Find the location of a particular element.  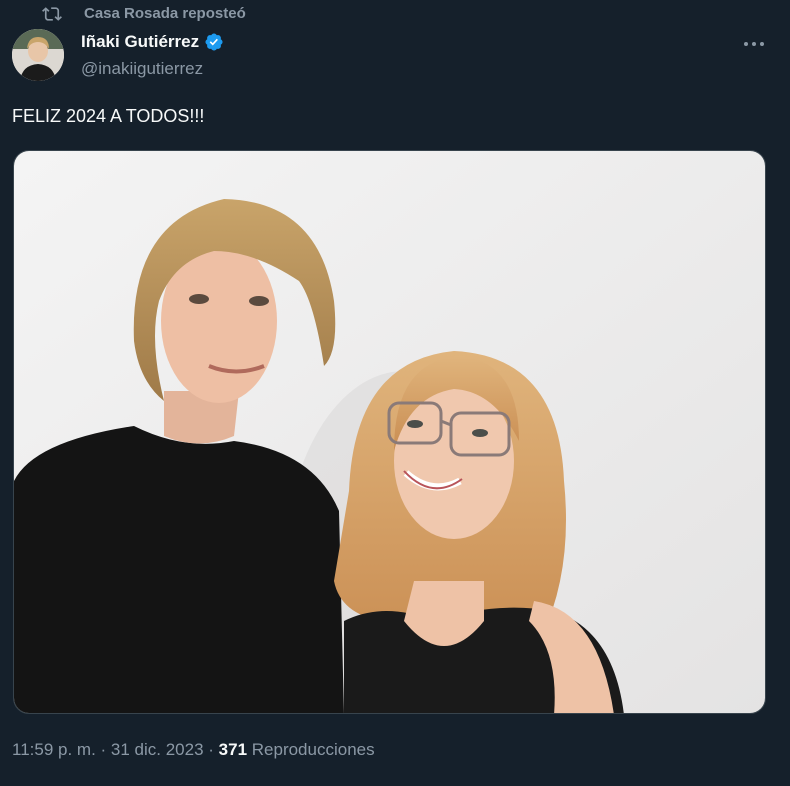

author-name-row: Iñaki Gutiérrez is located at coordinates (152, 42).